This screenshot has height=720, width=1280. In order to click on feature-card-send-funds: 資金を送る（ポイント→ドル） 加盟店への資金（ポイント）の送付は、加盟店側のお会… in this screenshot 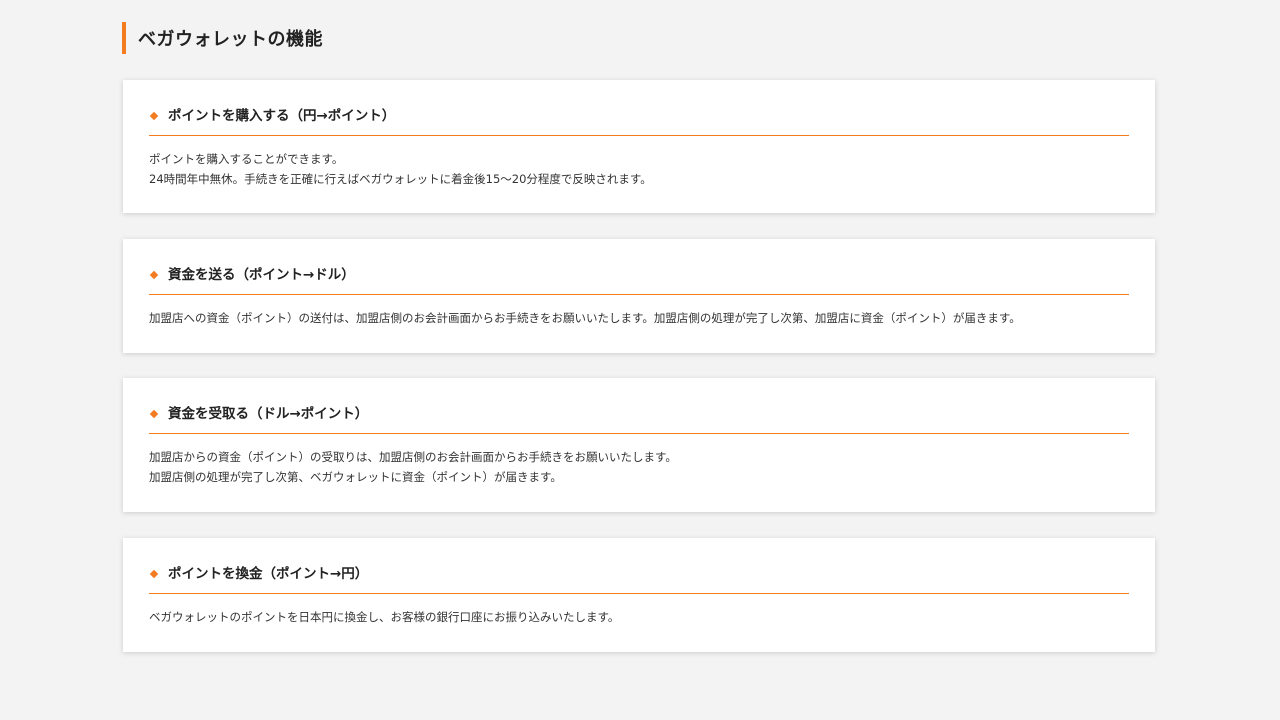, I will do `click(639, 296)`.